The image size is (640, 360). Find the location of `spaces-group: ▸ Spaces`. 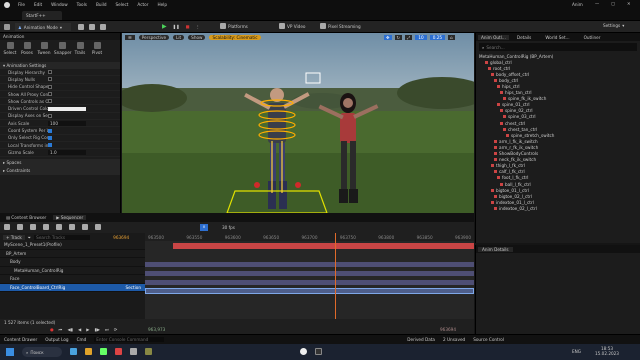

spaces-group: ▸ Spaces is located at coordinates (60, 162).